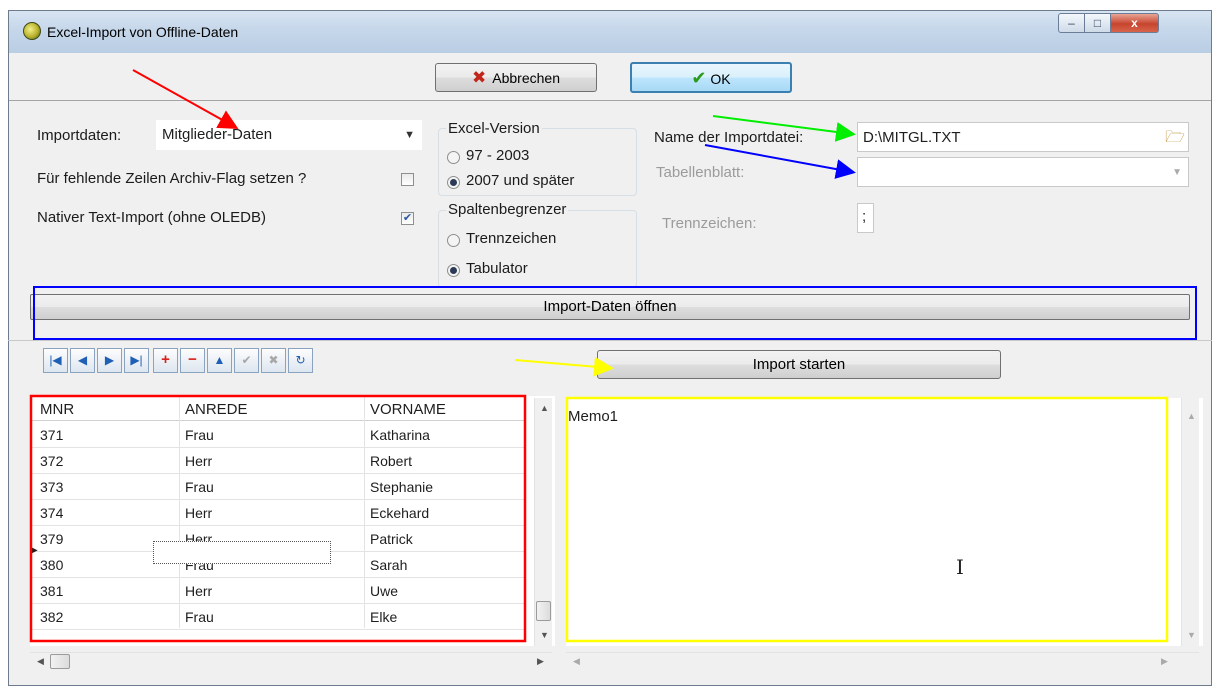 This screenshot has width=1212, height=686. Describe the element at coordinates (51, 565) in the screenshot. I see `cell-mnr: 380` at that location.